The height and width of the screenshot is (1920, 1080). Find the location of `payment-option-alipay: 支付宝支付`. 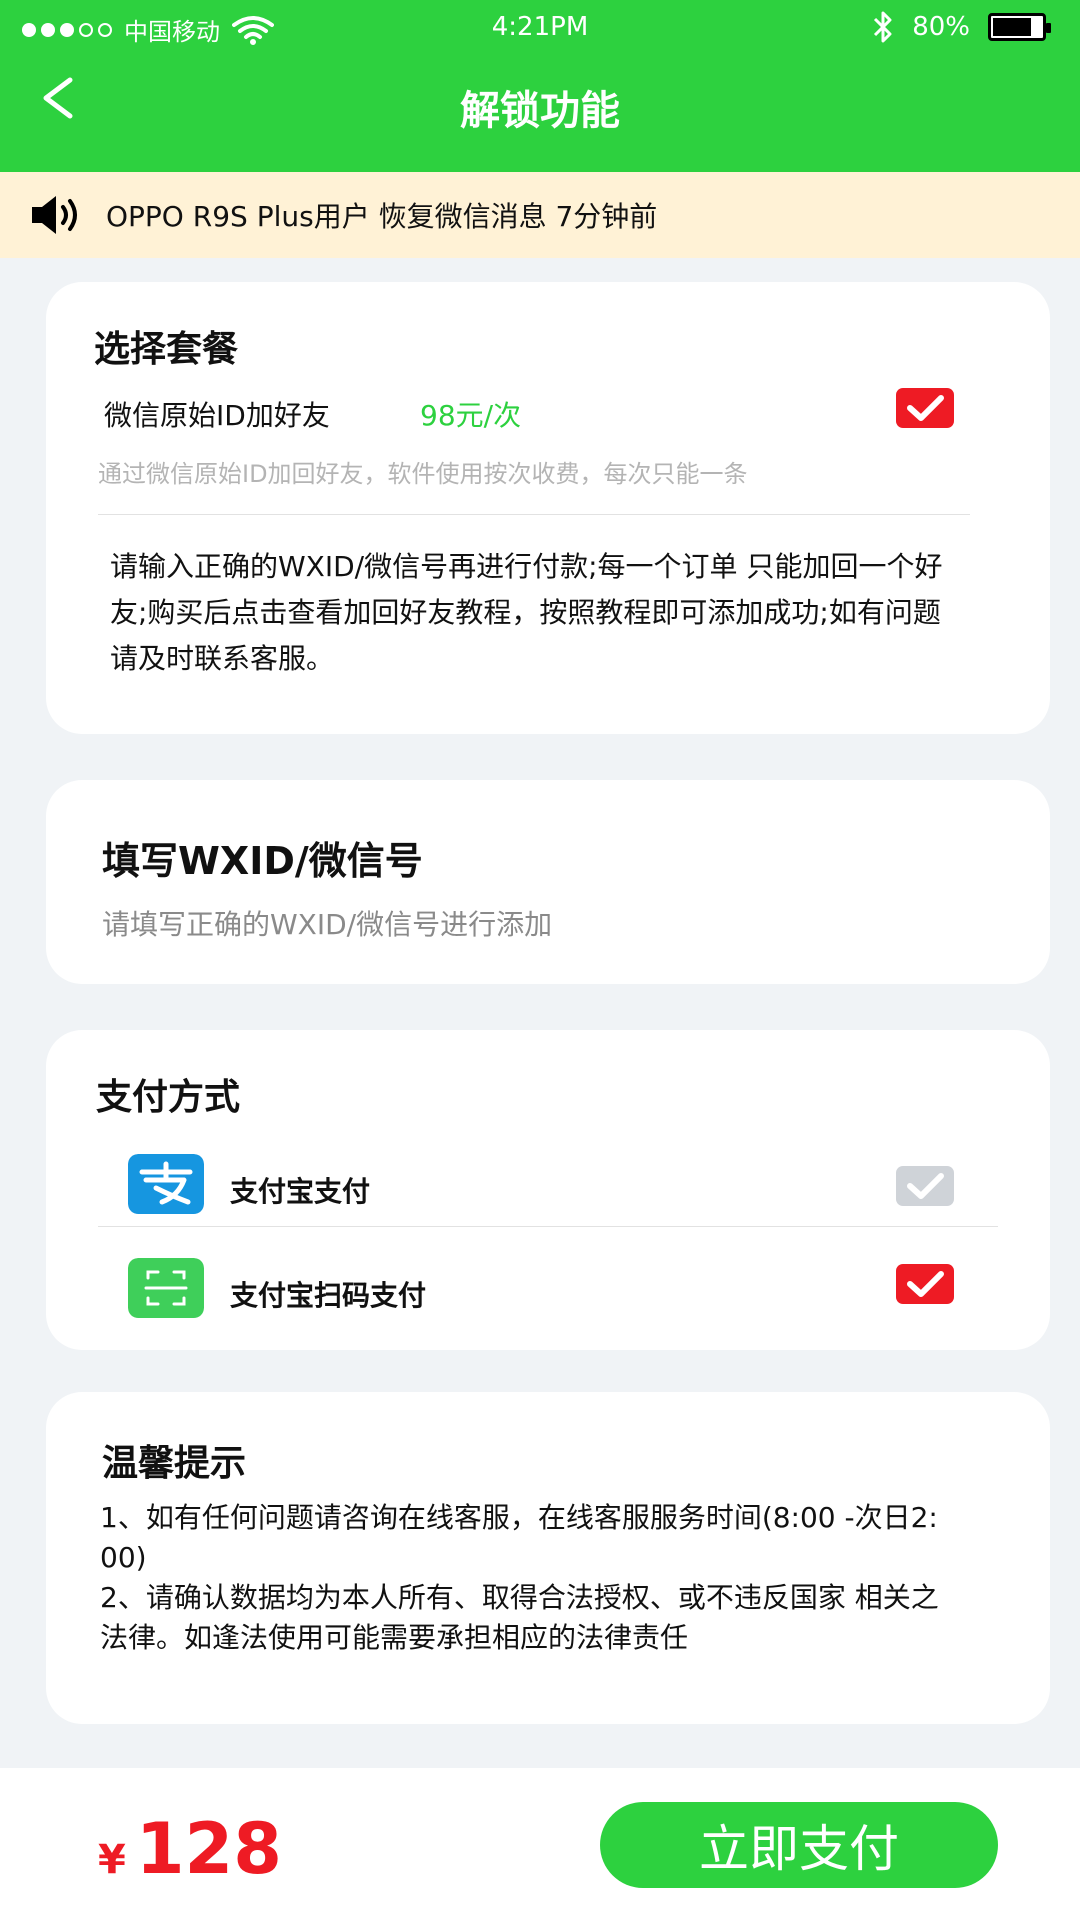

payment-option-alipay: 支付宝支付 is located at coordinates (548, 1190).